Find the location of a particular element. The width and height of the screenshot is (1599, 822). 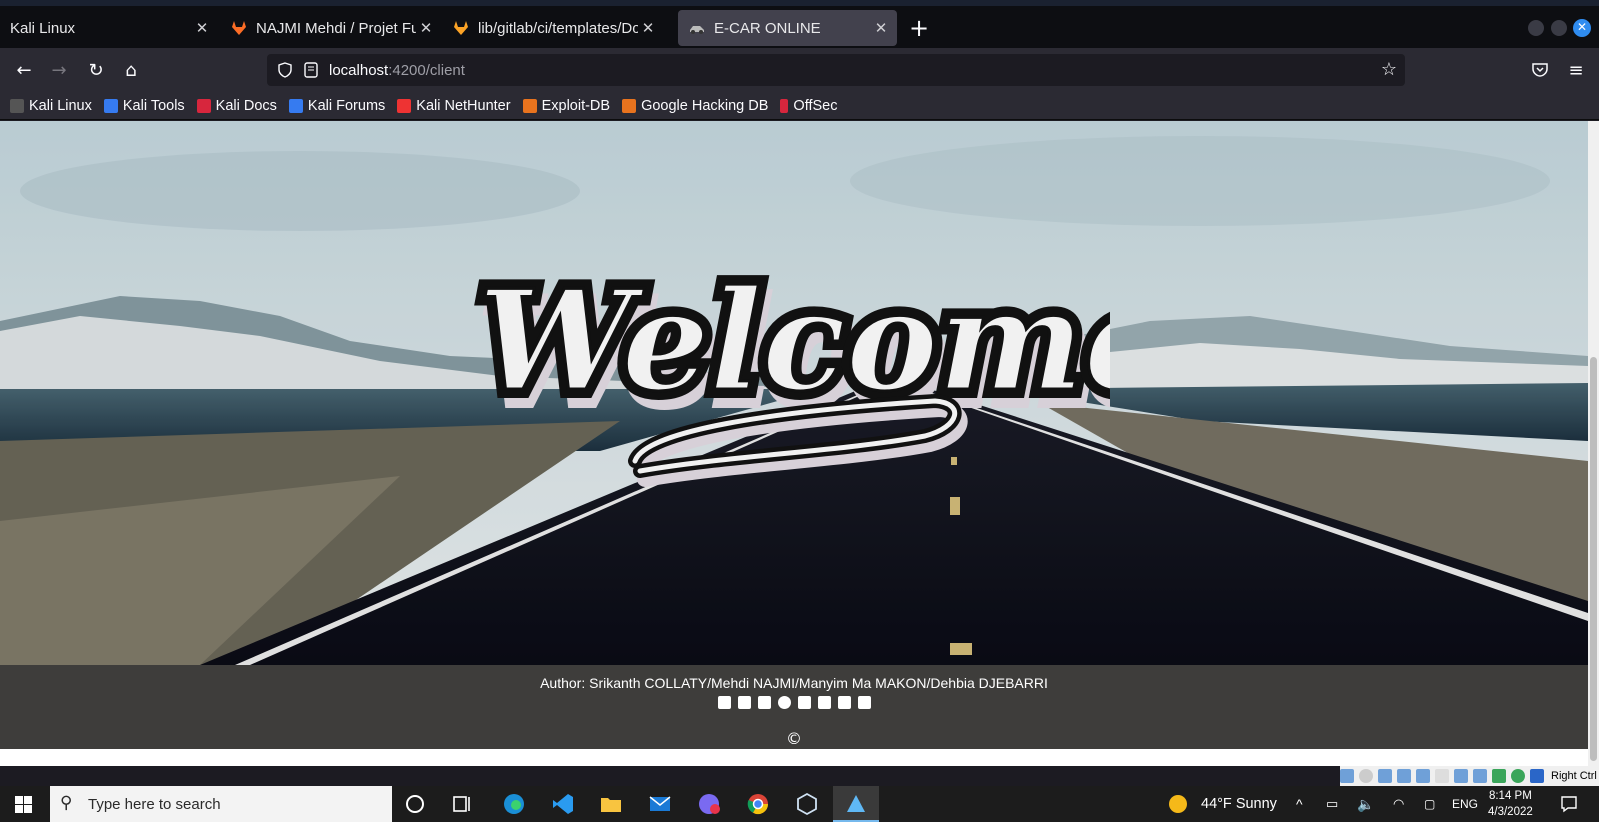

bookmark-label: Kali NetHunter is located at coordinates (463, 105).